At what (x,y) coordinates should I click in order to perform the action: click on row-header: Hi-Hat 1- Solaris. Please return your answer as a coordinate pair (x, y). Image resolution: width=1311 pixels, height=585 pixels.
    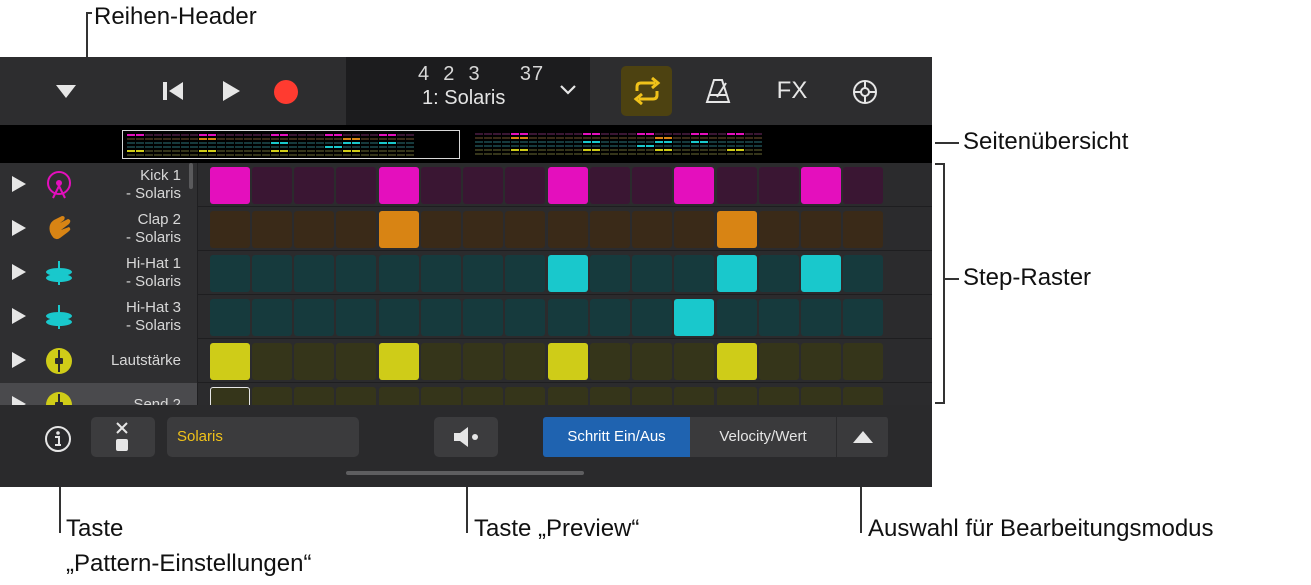
    Looking at the image, I should click on (99, 273).